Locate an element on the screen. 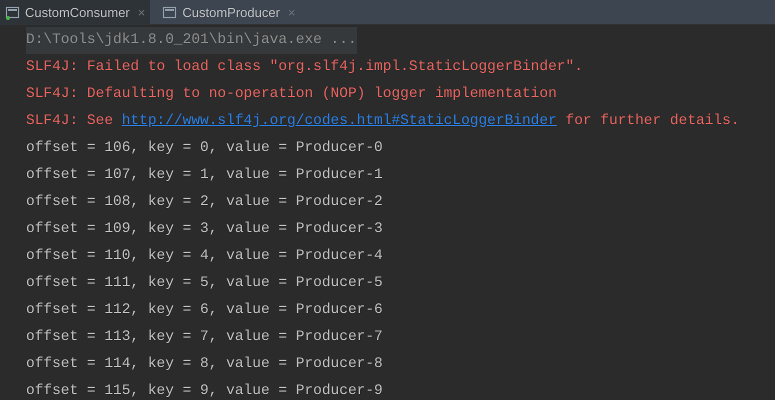 This screenshot has width=775, height=400. console-line: offset = 110, key = 4, value = Producer-4 is located at coordinates (205, 256).